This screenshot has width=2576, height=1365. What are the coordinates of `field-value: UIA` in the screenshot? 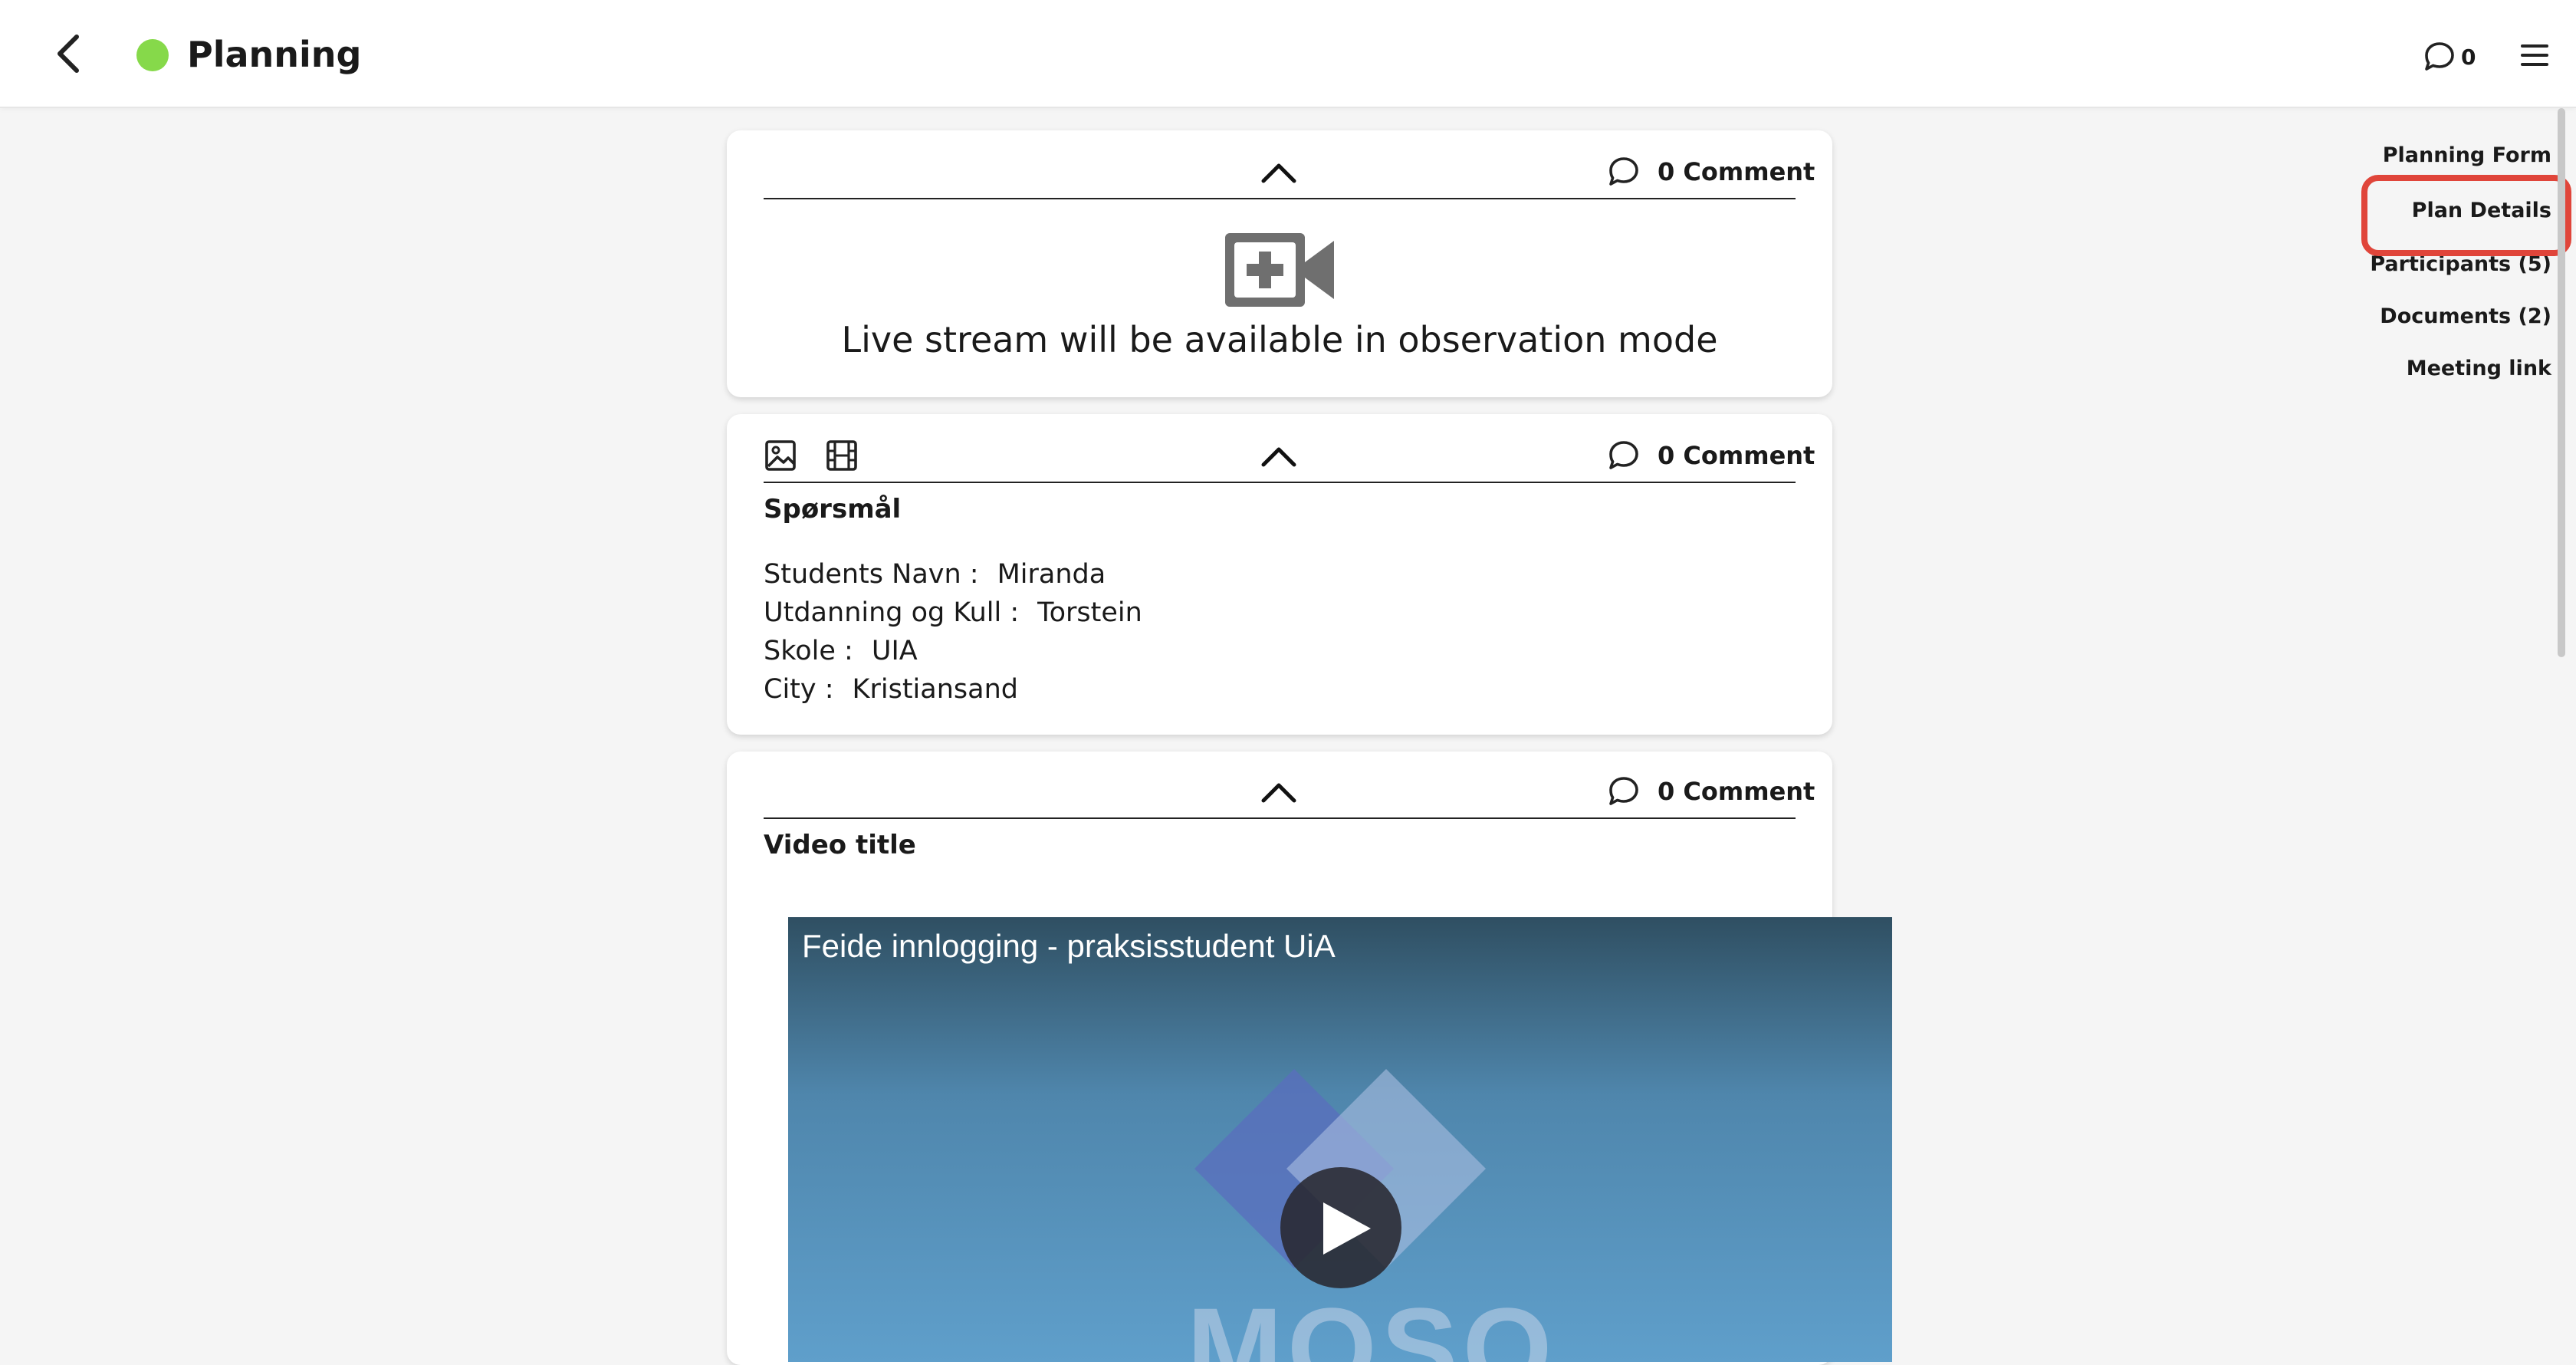 It's located at (895, 651).